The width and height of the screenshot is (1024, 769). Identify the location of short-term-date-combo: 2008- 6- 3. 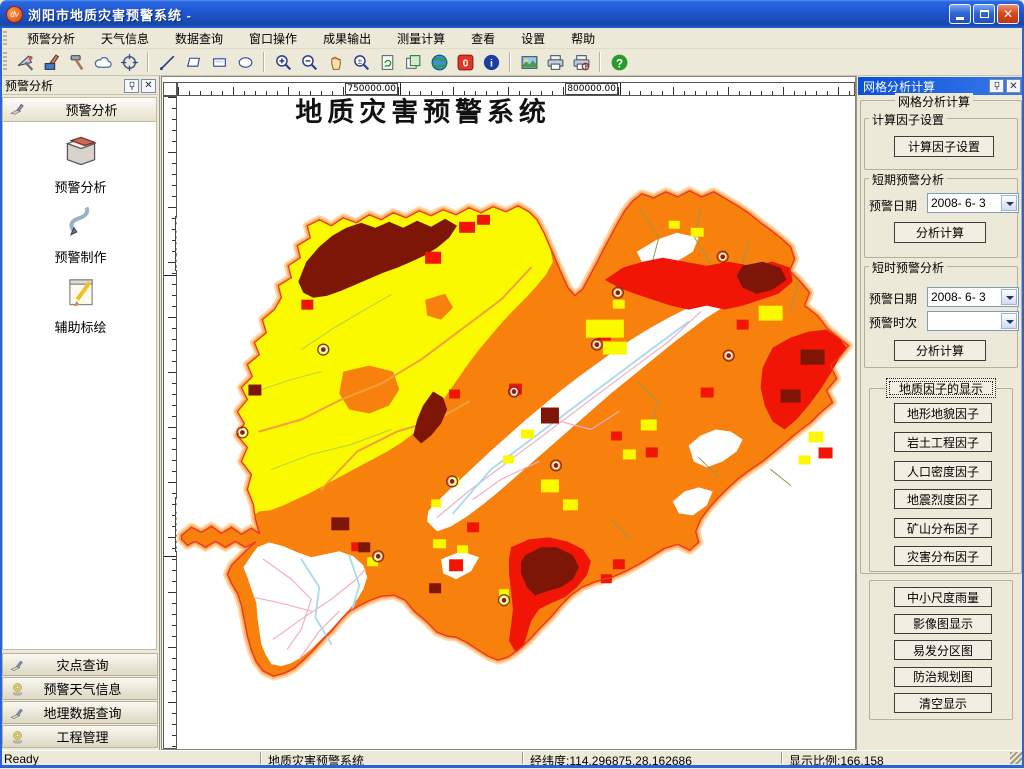
(973, 203).